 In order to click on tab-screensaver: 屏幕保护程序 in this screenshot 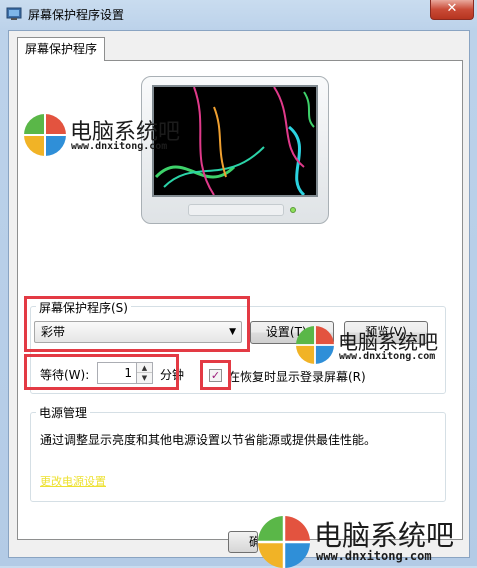, I will do `click(61, 49)`.